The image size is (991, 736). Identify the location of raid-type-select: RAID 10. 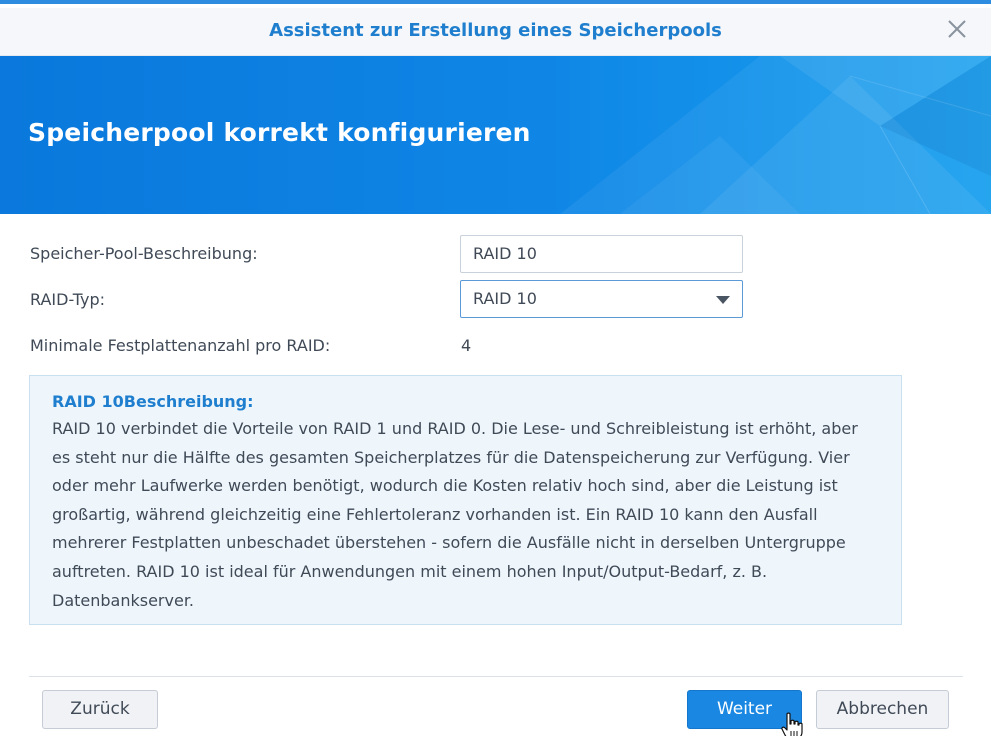
(601, 299).